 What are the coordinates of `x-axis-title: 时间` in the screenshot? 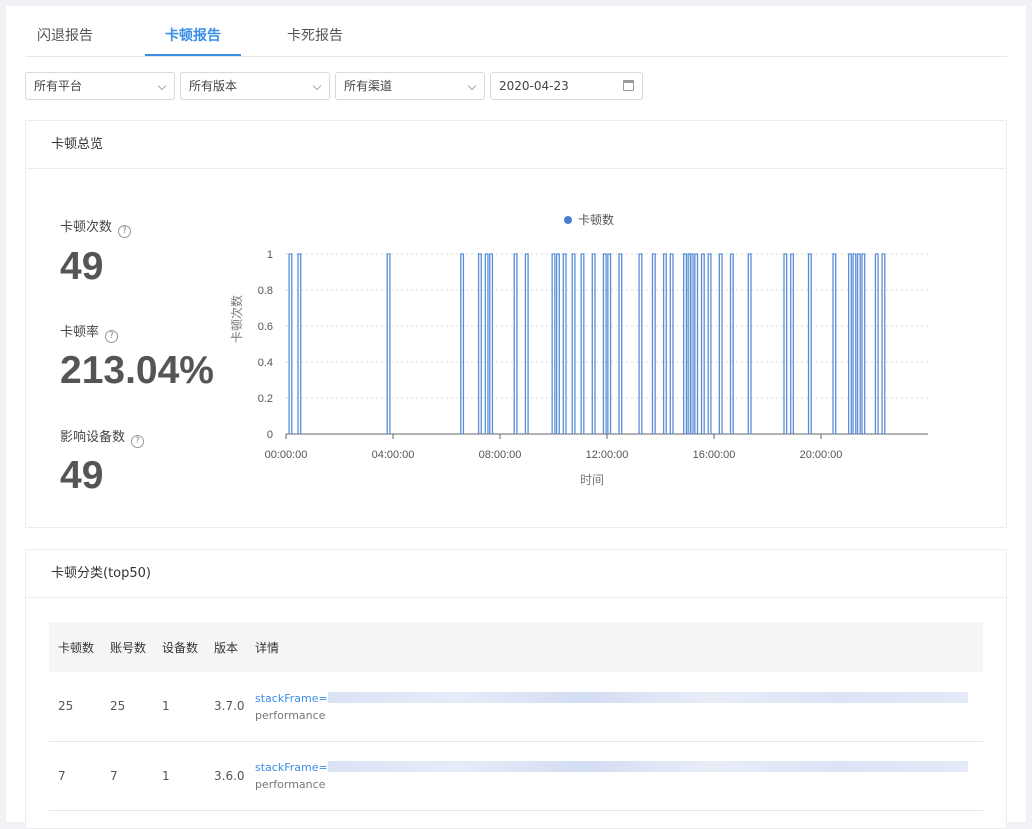 It's located at (592, 480).